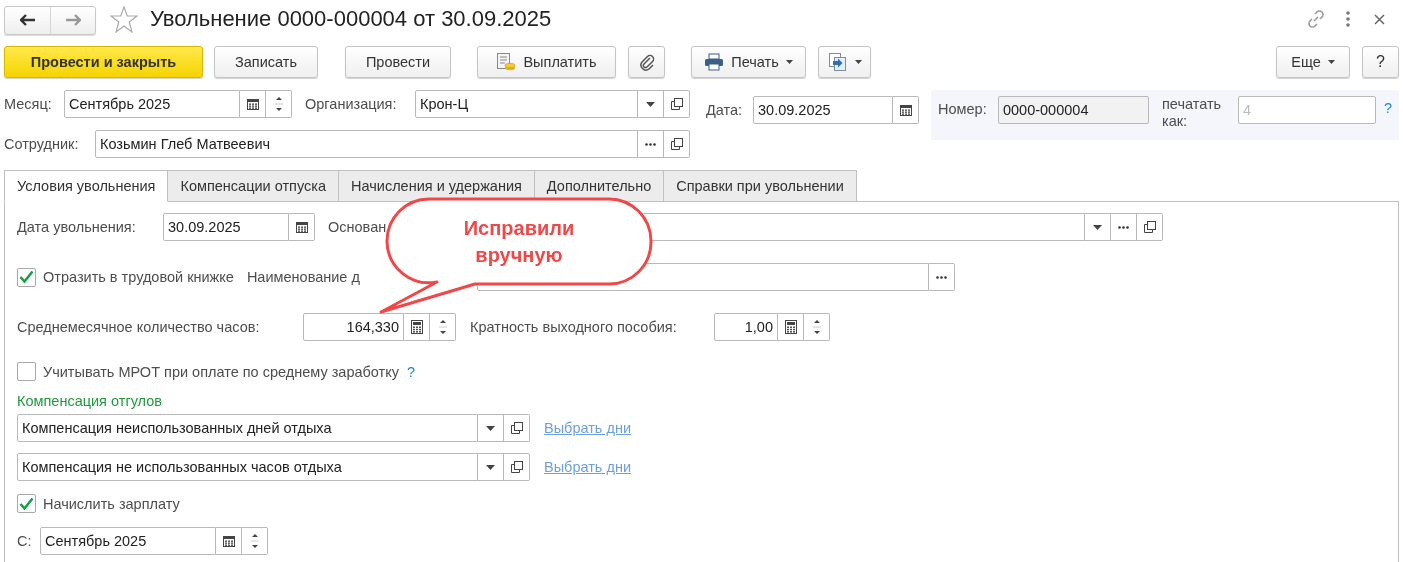 This screenshot has height=562, width=1403. I want to click on post-and-close-button: Провести и закрыть, so click(103, 61).